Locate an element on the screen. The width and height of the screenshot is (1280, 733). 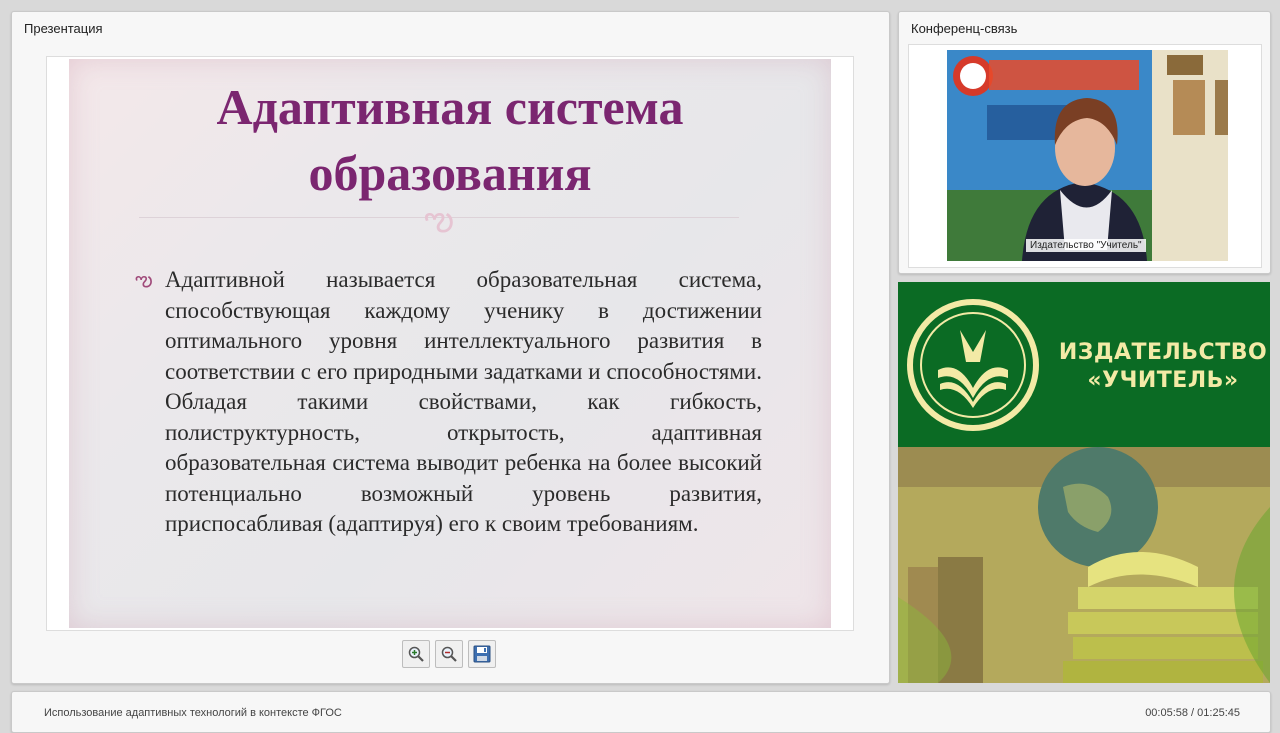
publisher-logo-area: ИЗДАТЕЛЬСТВО «УЧИТЕЛЬ» is located at coordinates (1084, 364).